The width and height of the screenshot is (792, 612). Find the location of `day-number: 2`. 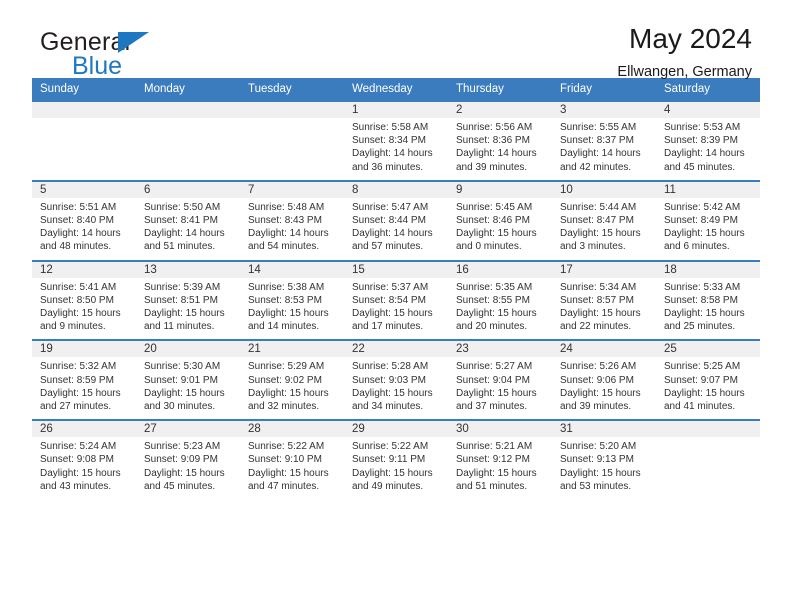

day-number: 2 is located at coordinates (500, 109).